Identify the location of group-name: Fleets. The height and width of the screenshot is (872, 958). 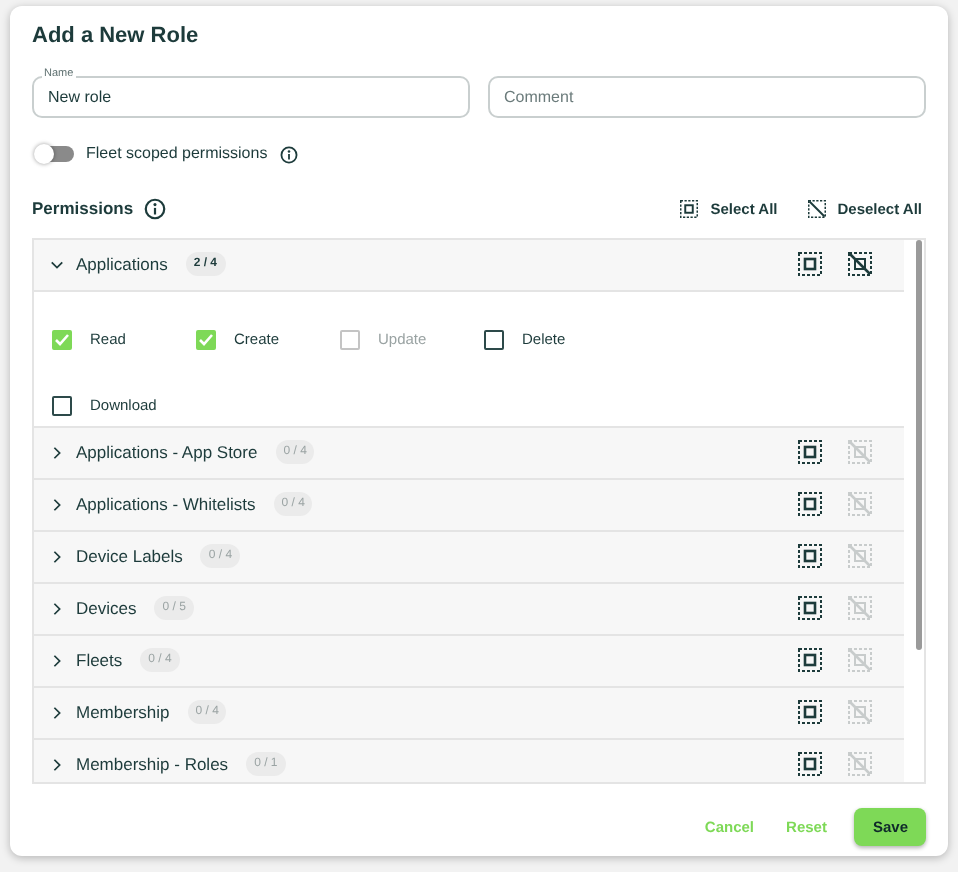
(99, 660).